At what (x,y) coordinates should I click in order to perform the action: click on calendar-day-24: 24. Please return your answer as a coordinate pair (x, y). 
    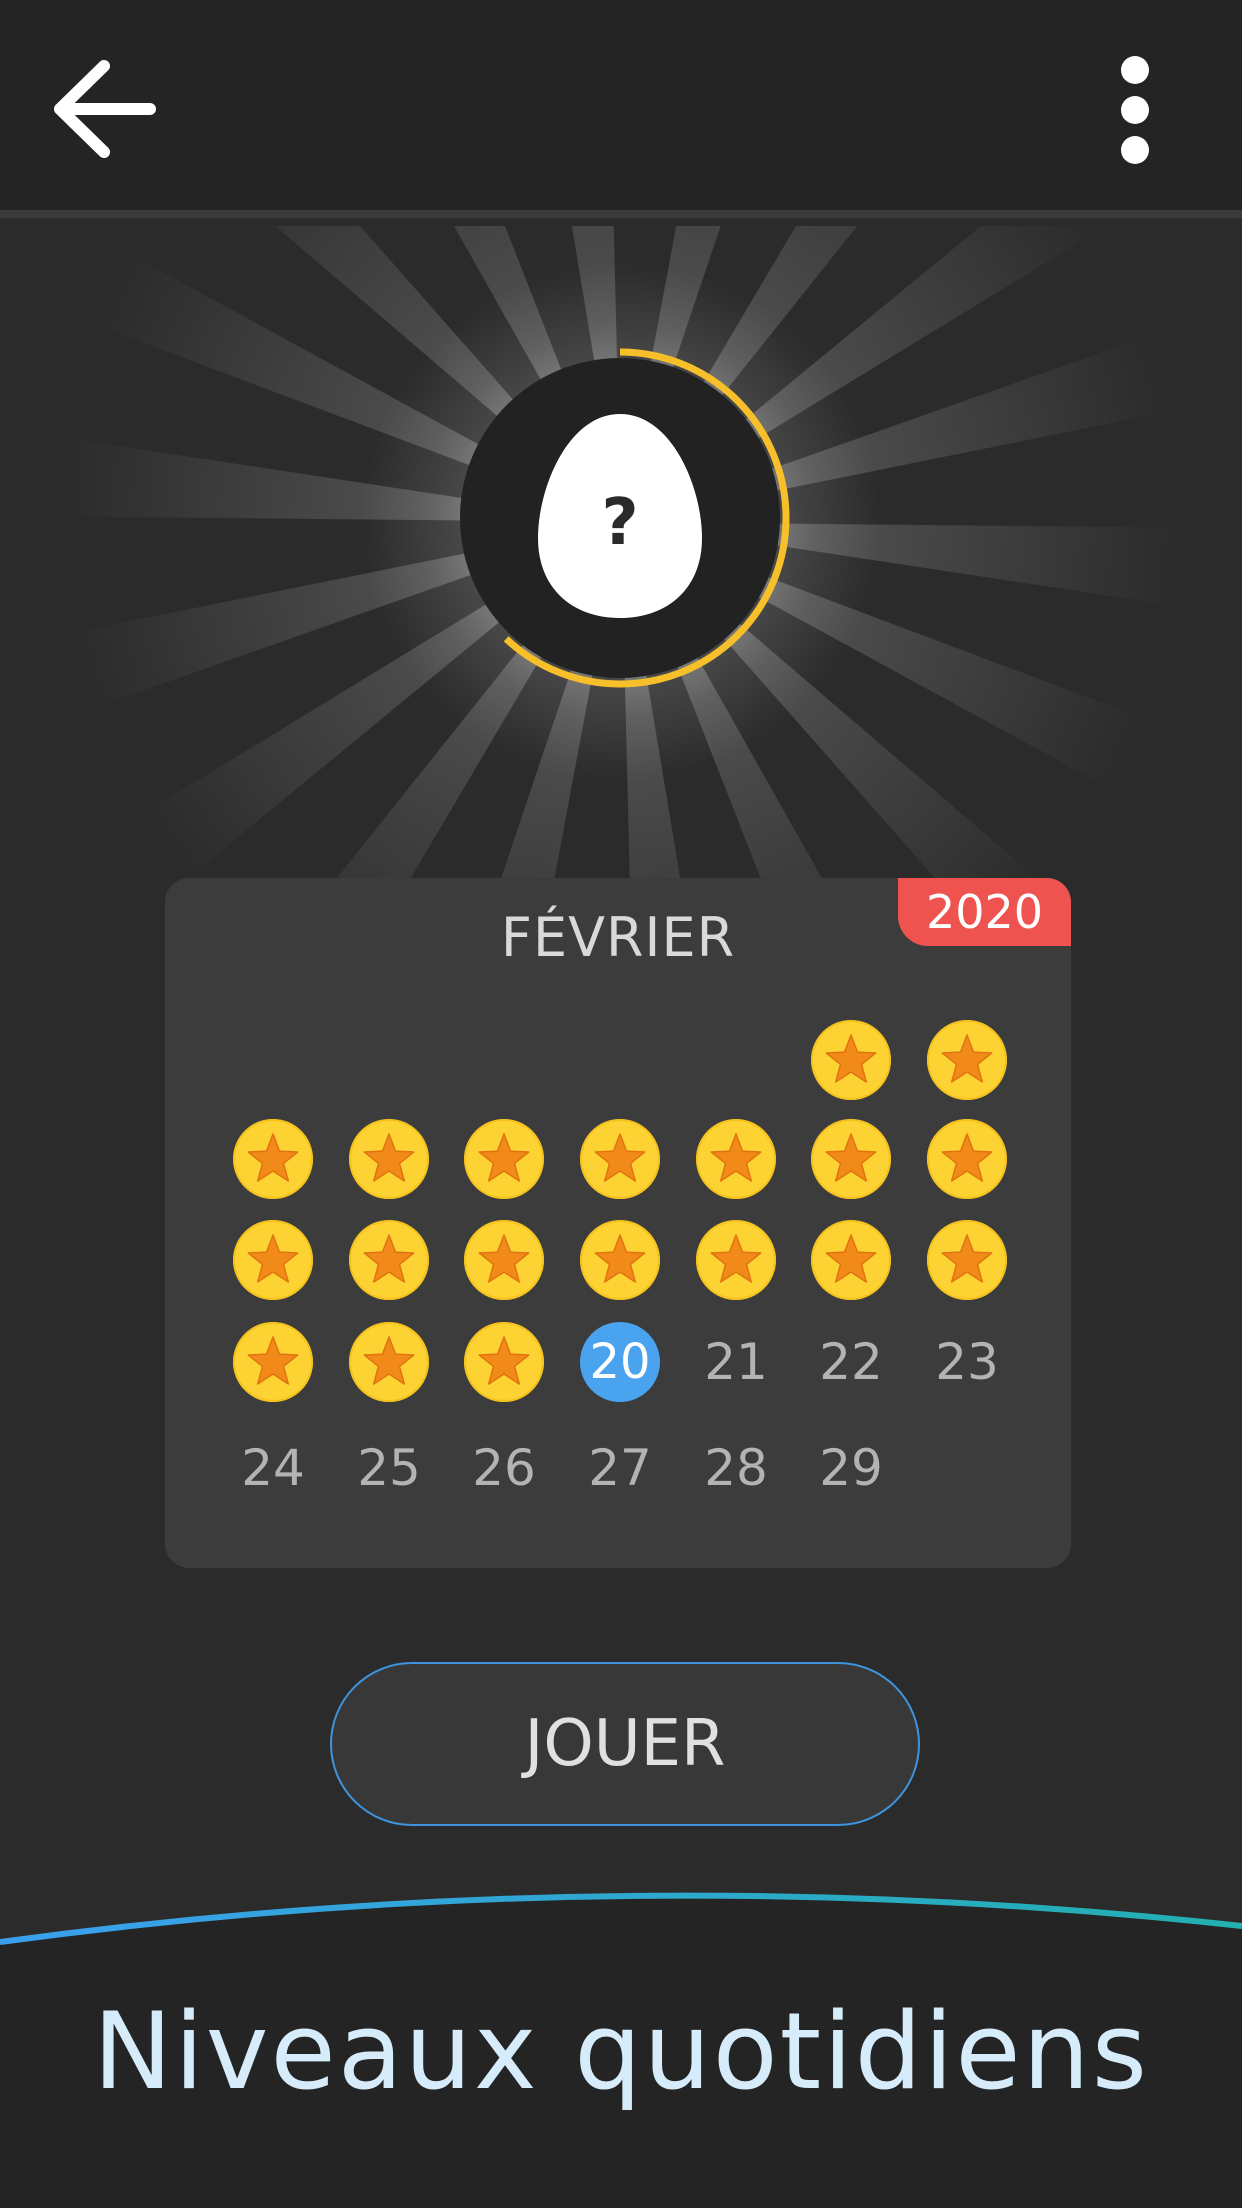
    Looking at the image, I should click on (273, 1468).